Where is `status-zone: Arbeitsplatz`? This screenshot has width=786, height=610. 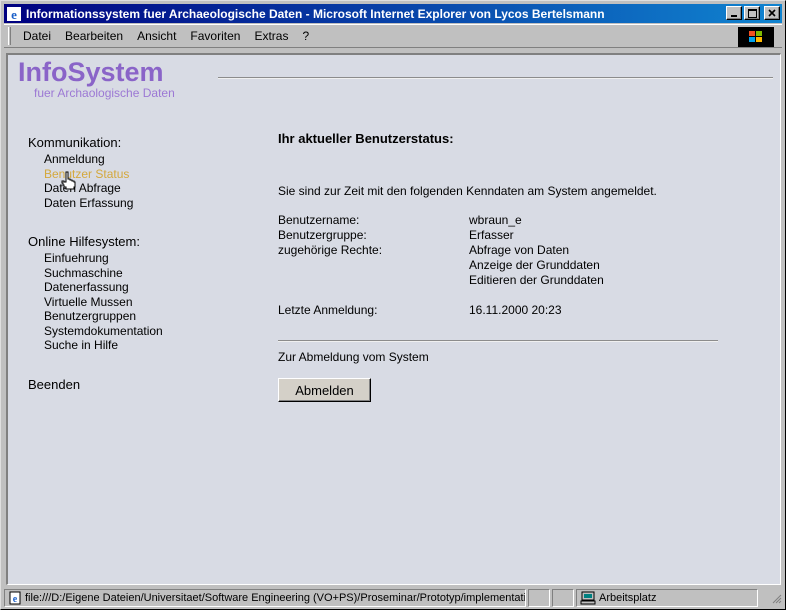 status-zone: Arbeitsplatz is located at coordinates (628, 598).